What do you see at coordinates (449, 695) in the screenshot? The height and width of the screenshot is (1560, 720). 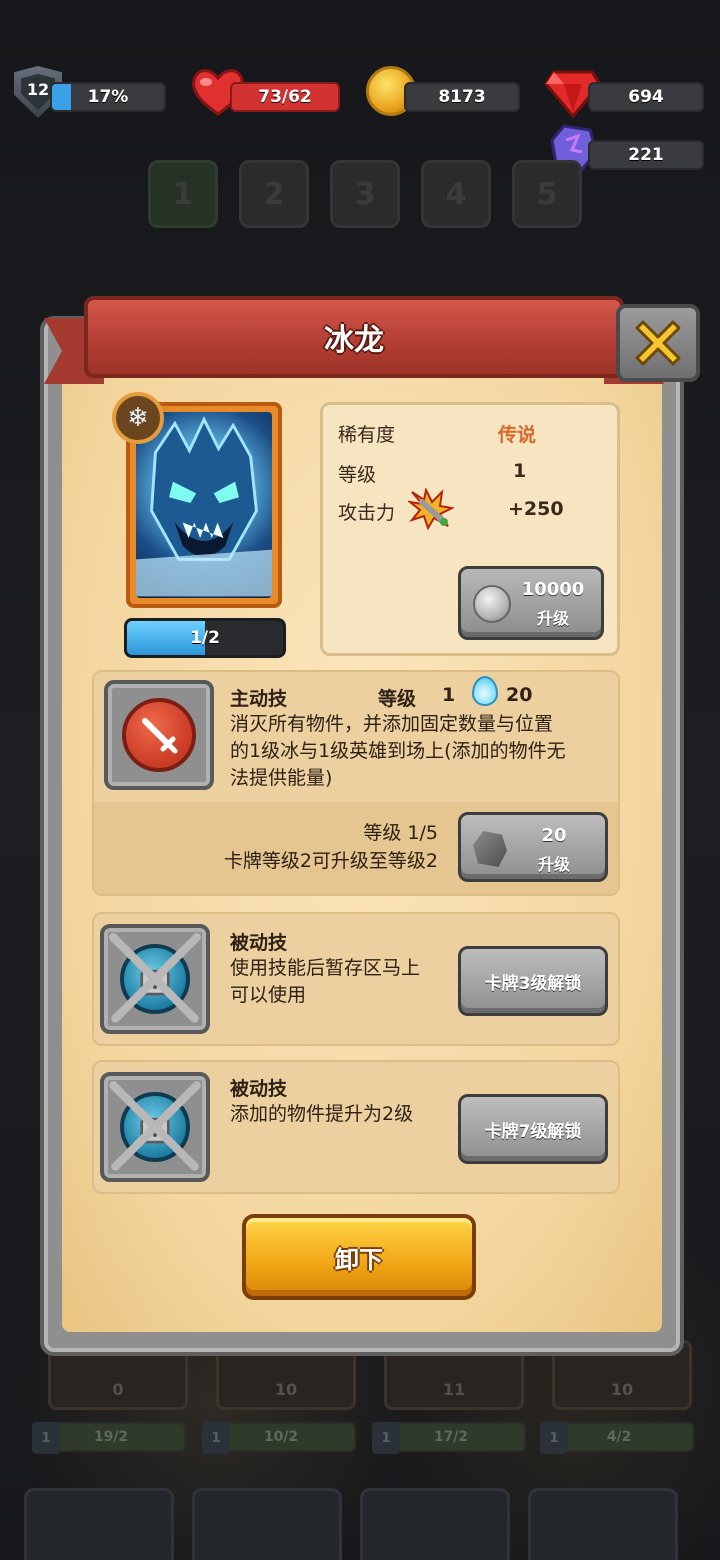 I see `active-skill-level-value: 1` at bounding box center [449, 695].